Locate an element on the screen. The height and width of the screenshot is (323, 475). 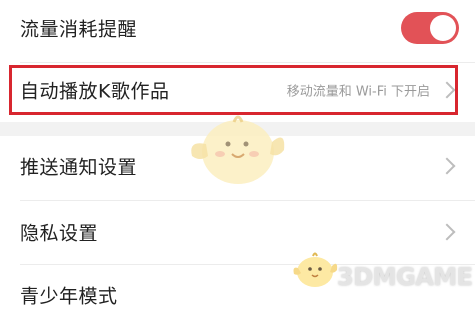
push-notifications-label: 推送通知设置 is located at coordinates (79, 167).